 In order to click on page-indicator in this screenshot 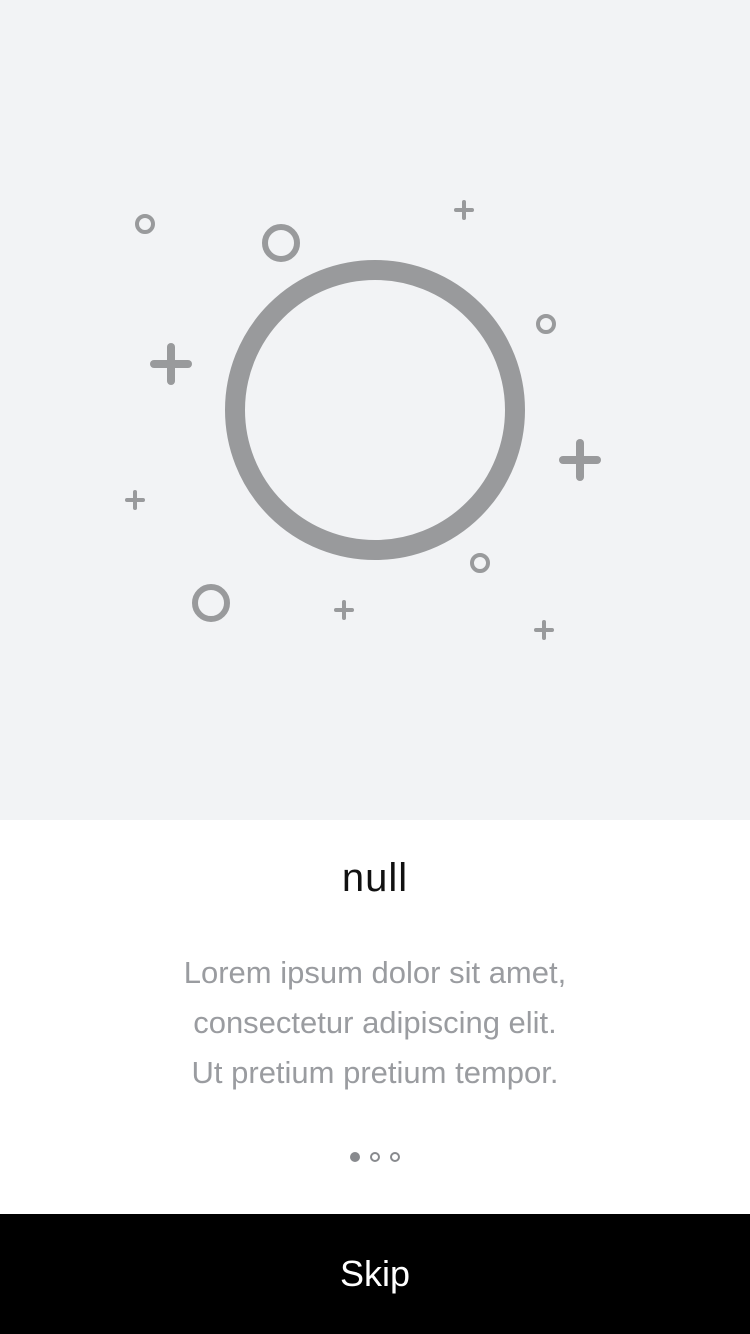, I will do `click(375, 1159)`.